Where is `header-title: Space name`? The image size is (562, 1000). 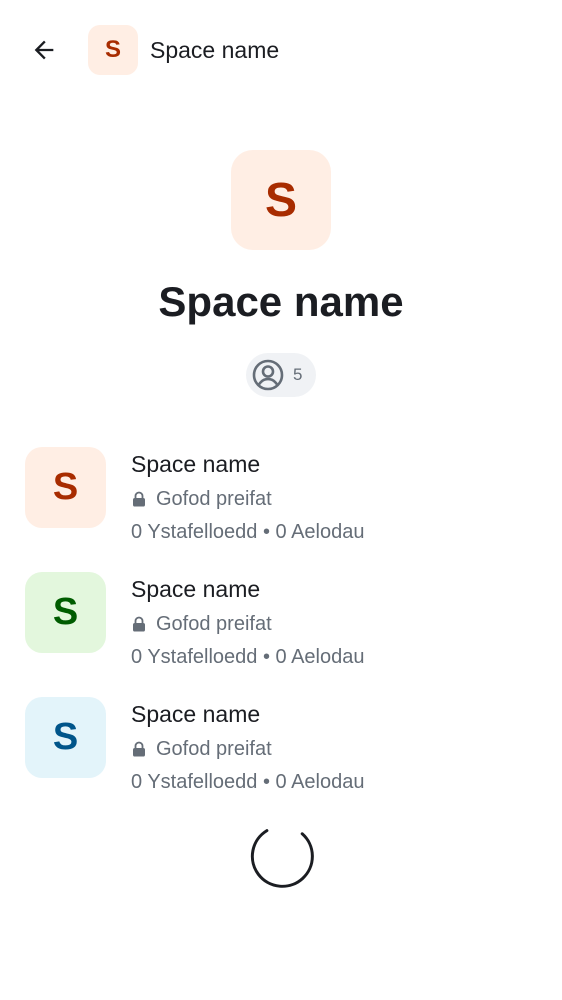
header-title: Space name is located at coordinates (215, 50).